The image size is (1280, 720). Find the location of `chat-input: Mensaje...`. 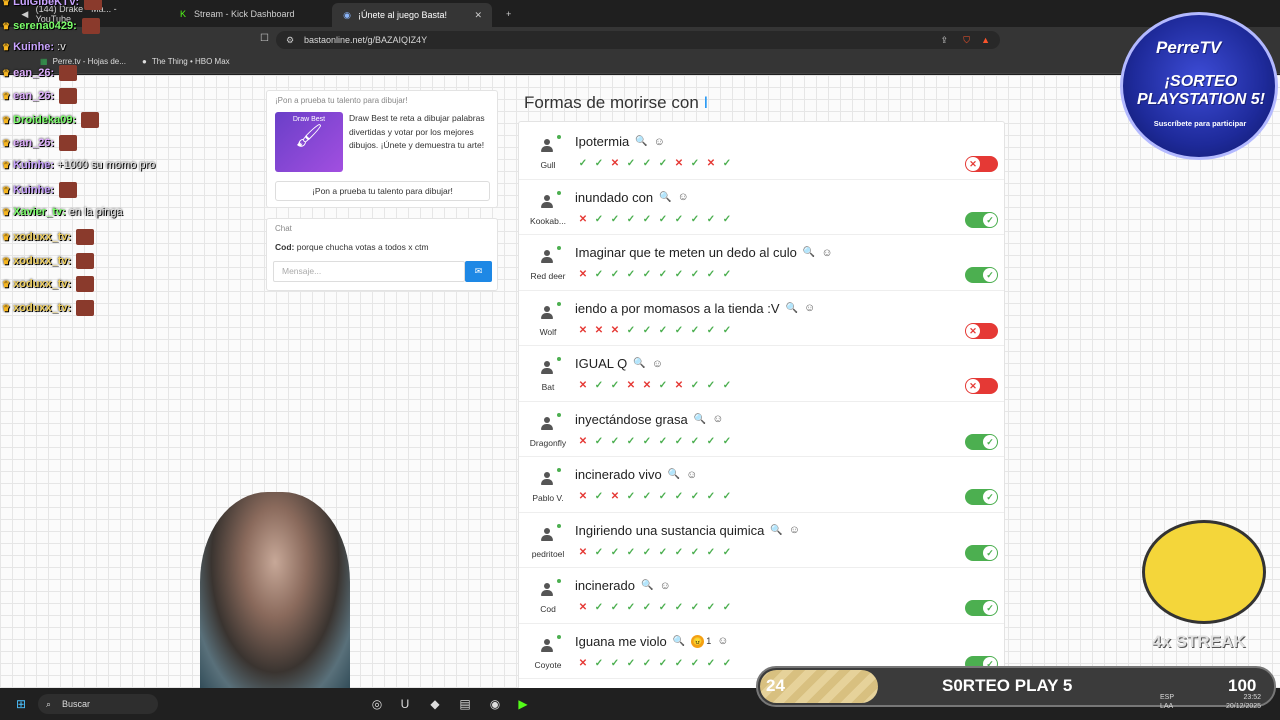

chat-input: Mensaje... is located at coordinates (369, 271).